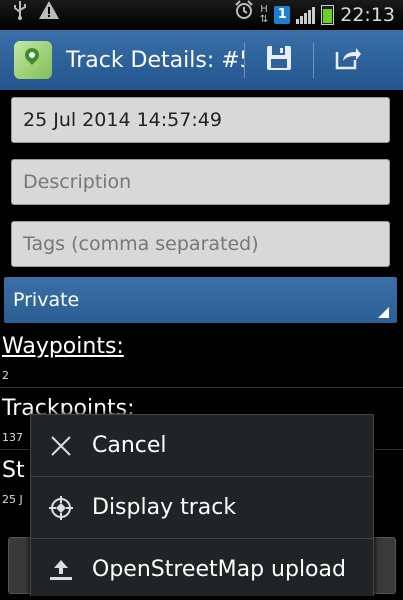  What do you see at coordinates (61, 570) in the screenshot?
I see `upload-icon` at bounding box center [61, 570].